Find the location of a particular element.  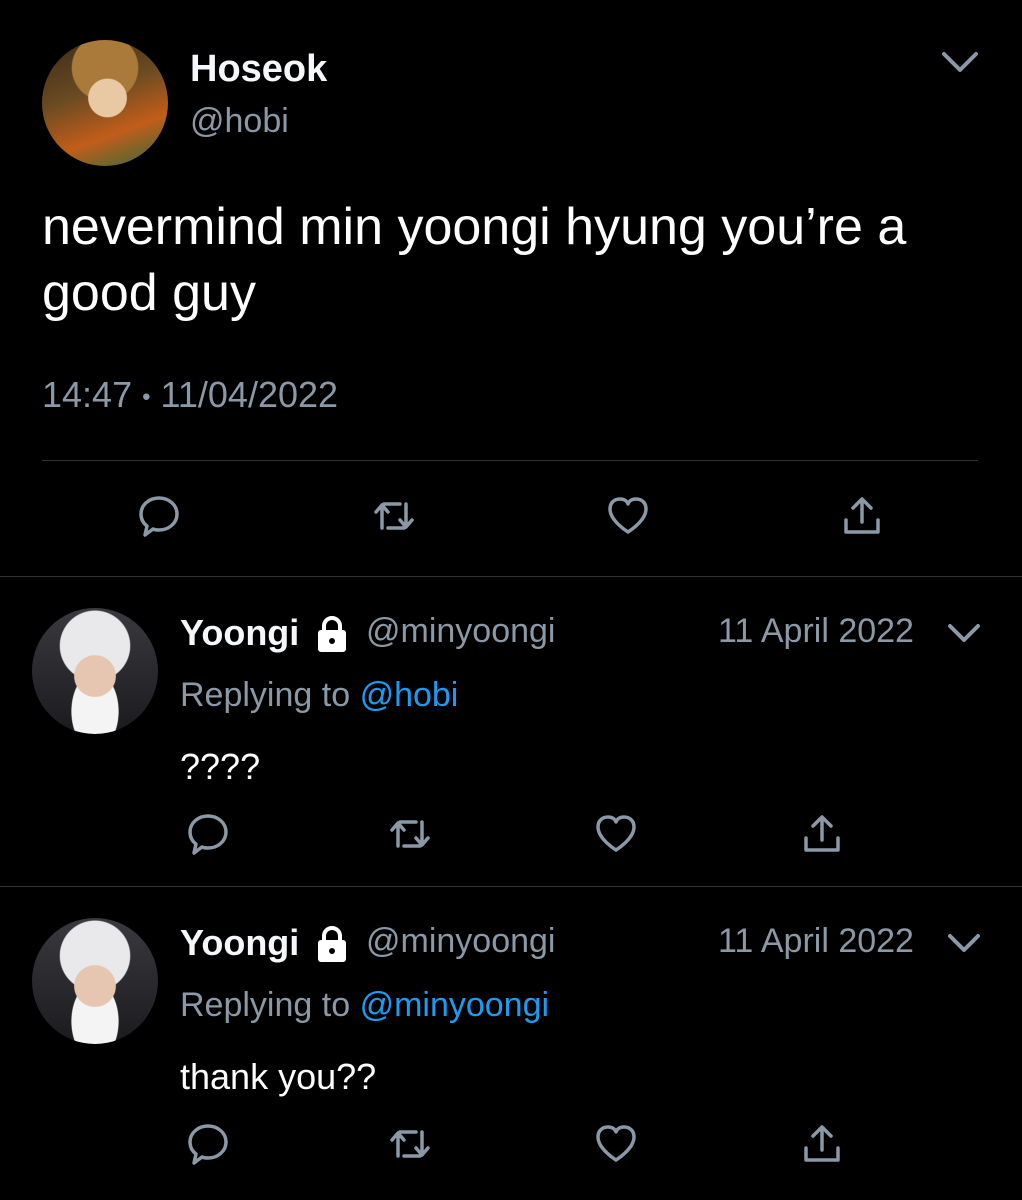

replying-to: Replying to @minyoongi is located at coordinates (364, 1005).